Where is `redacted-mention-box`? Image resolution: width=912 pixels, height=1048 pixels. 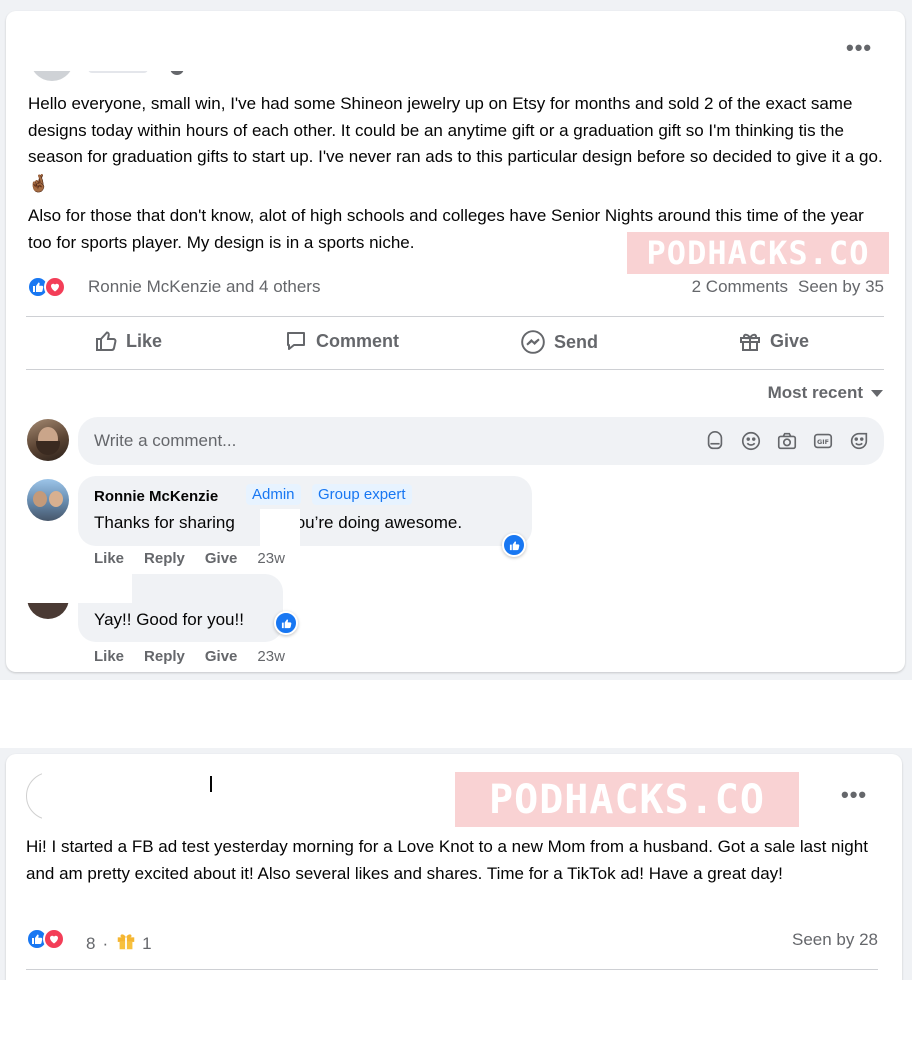
redacted-mention-box is located at coordinates (280, 531).